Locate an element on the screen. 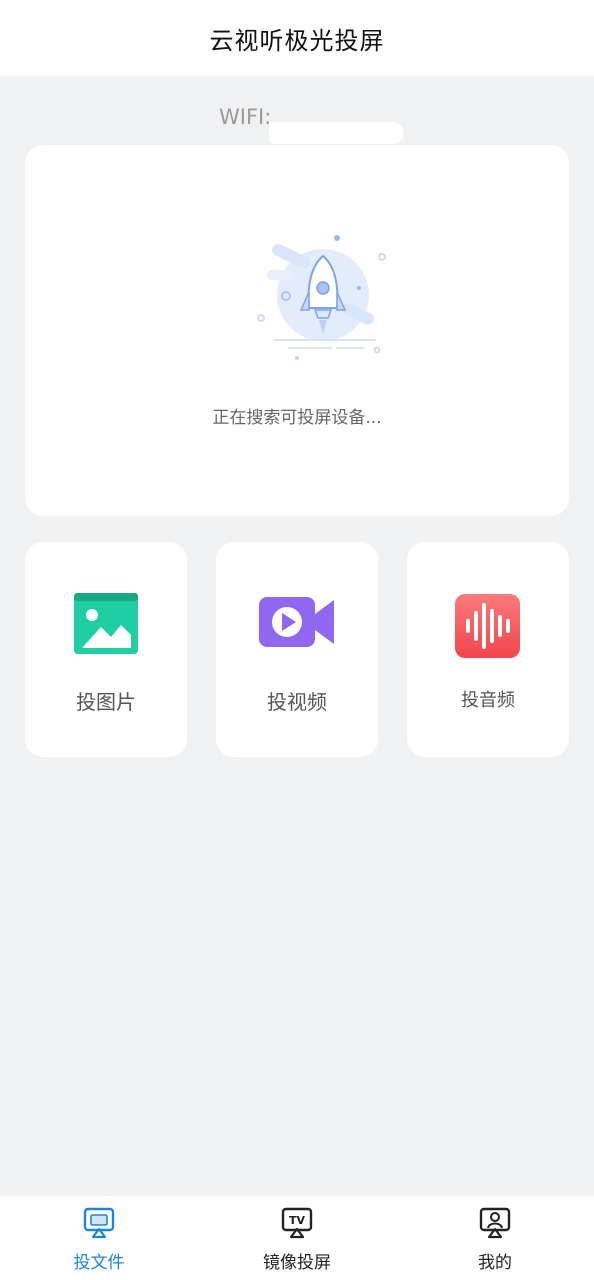  page-title: 云视听极光投屏 is located at coordinates (297, 40).